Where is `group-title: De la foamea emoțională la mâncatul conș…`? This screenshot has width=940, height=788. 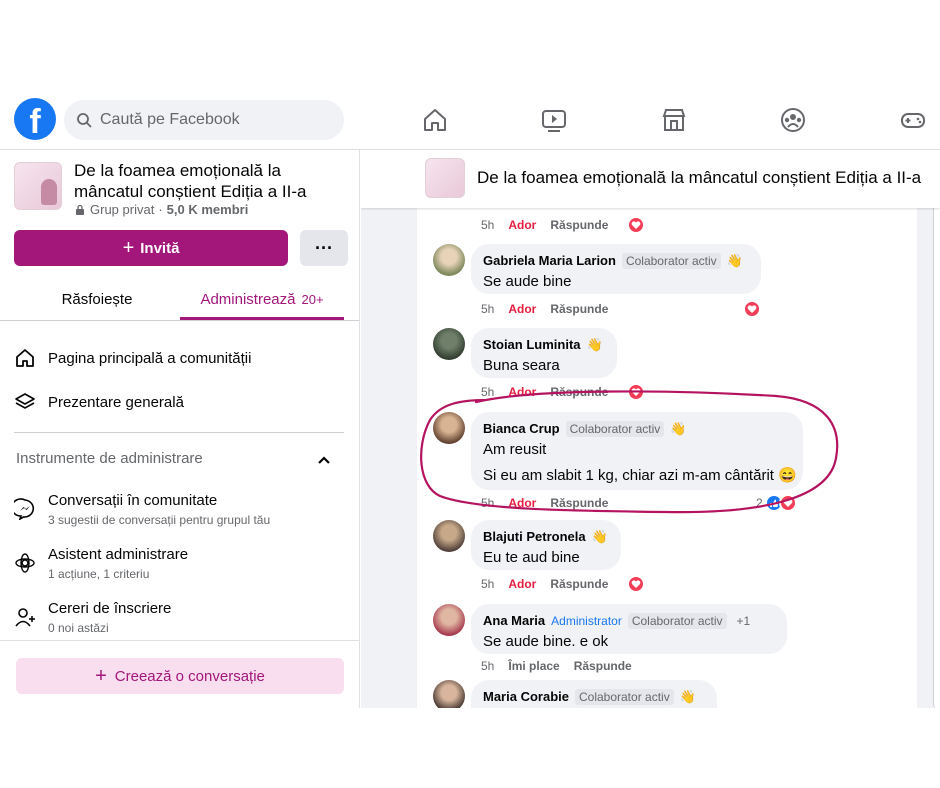
group-title: De la foamea emoțională la mâncatul conș… is located at coordinates (209, 181).